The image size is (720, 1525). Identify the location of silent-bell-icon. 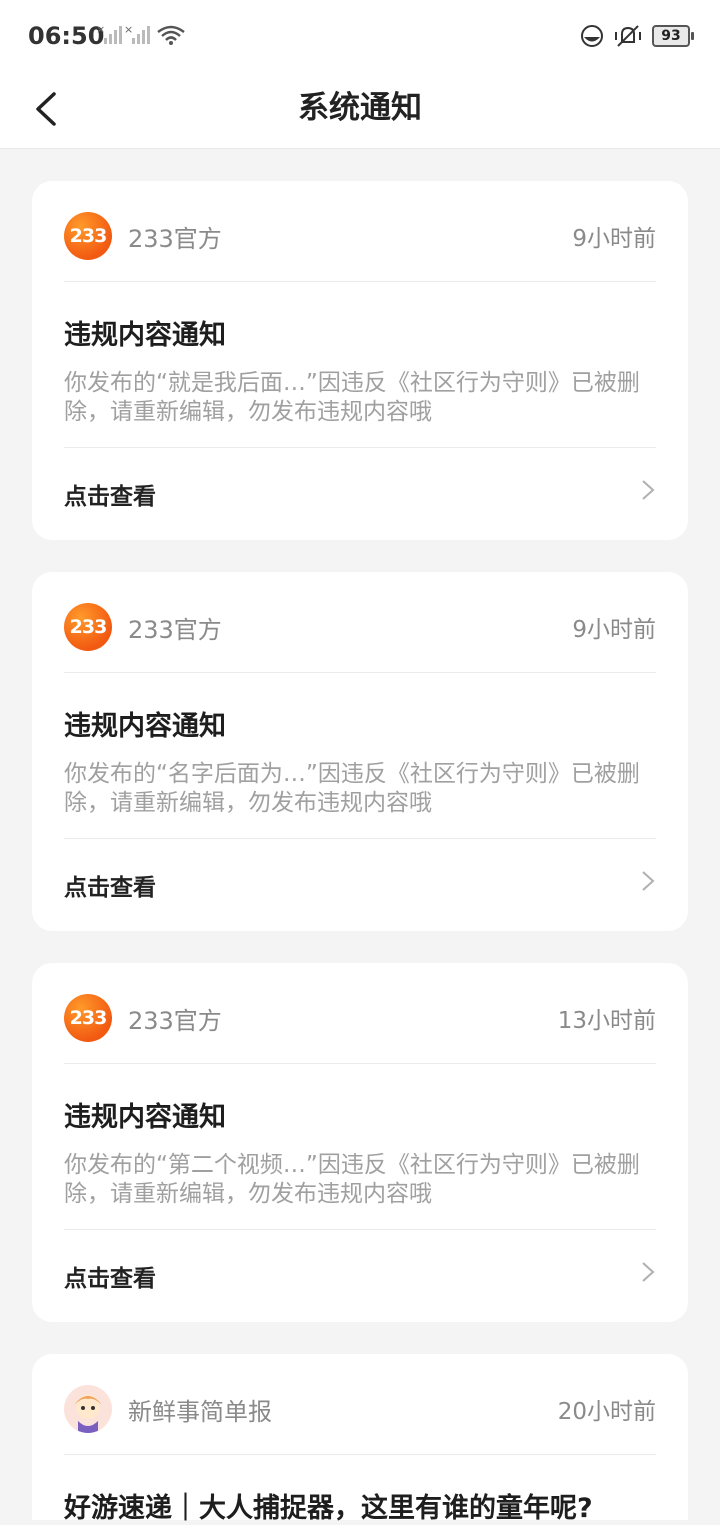
(628, 36).